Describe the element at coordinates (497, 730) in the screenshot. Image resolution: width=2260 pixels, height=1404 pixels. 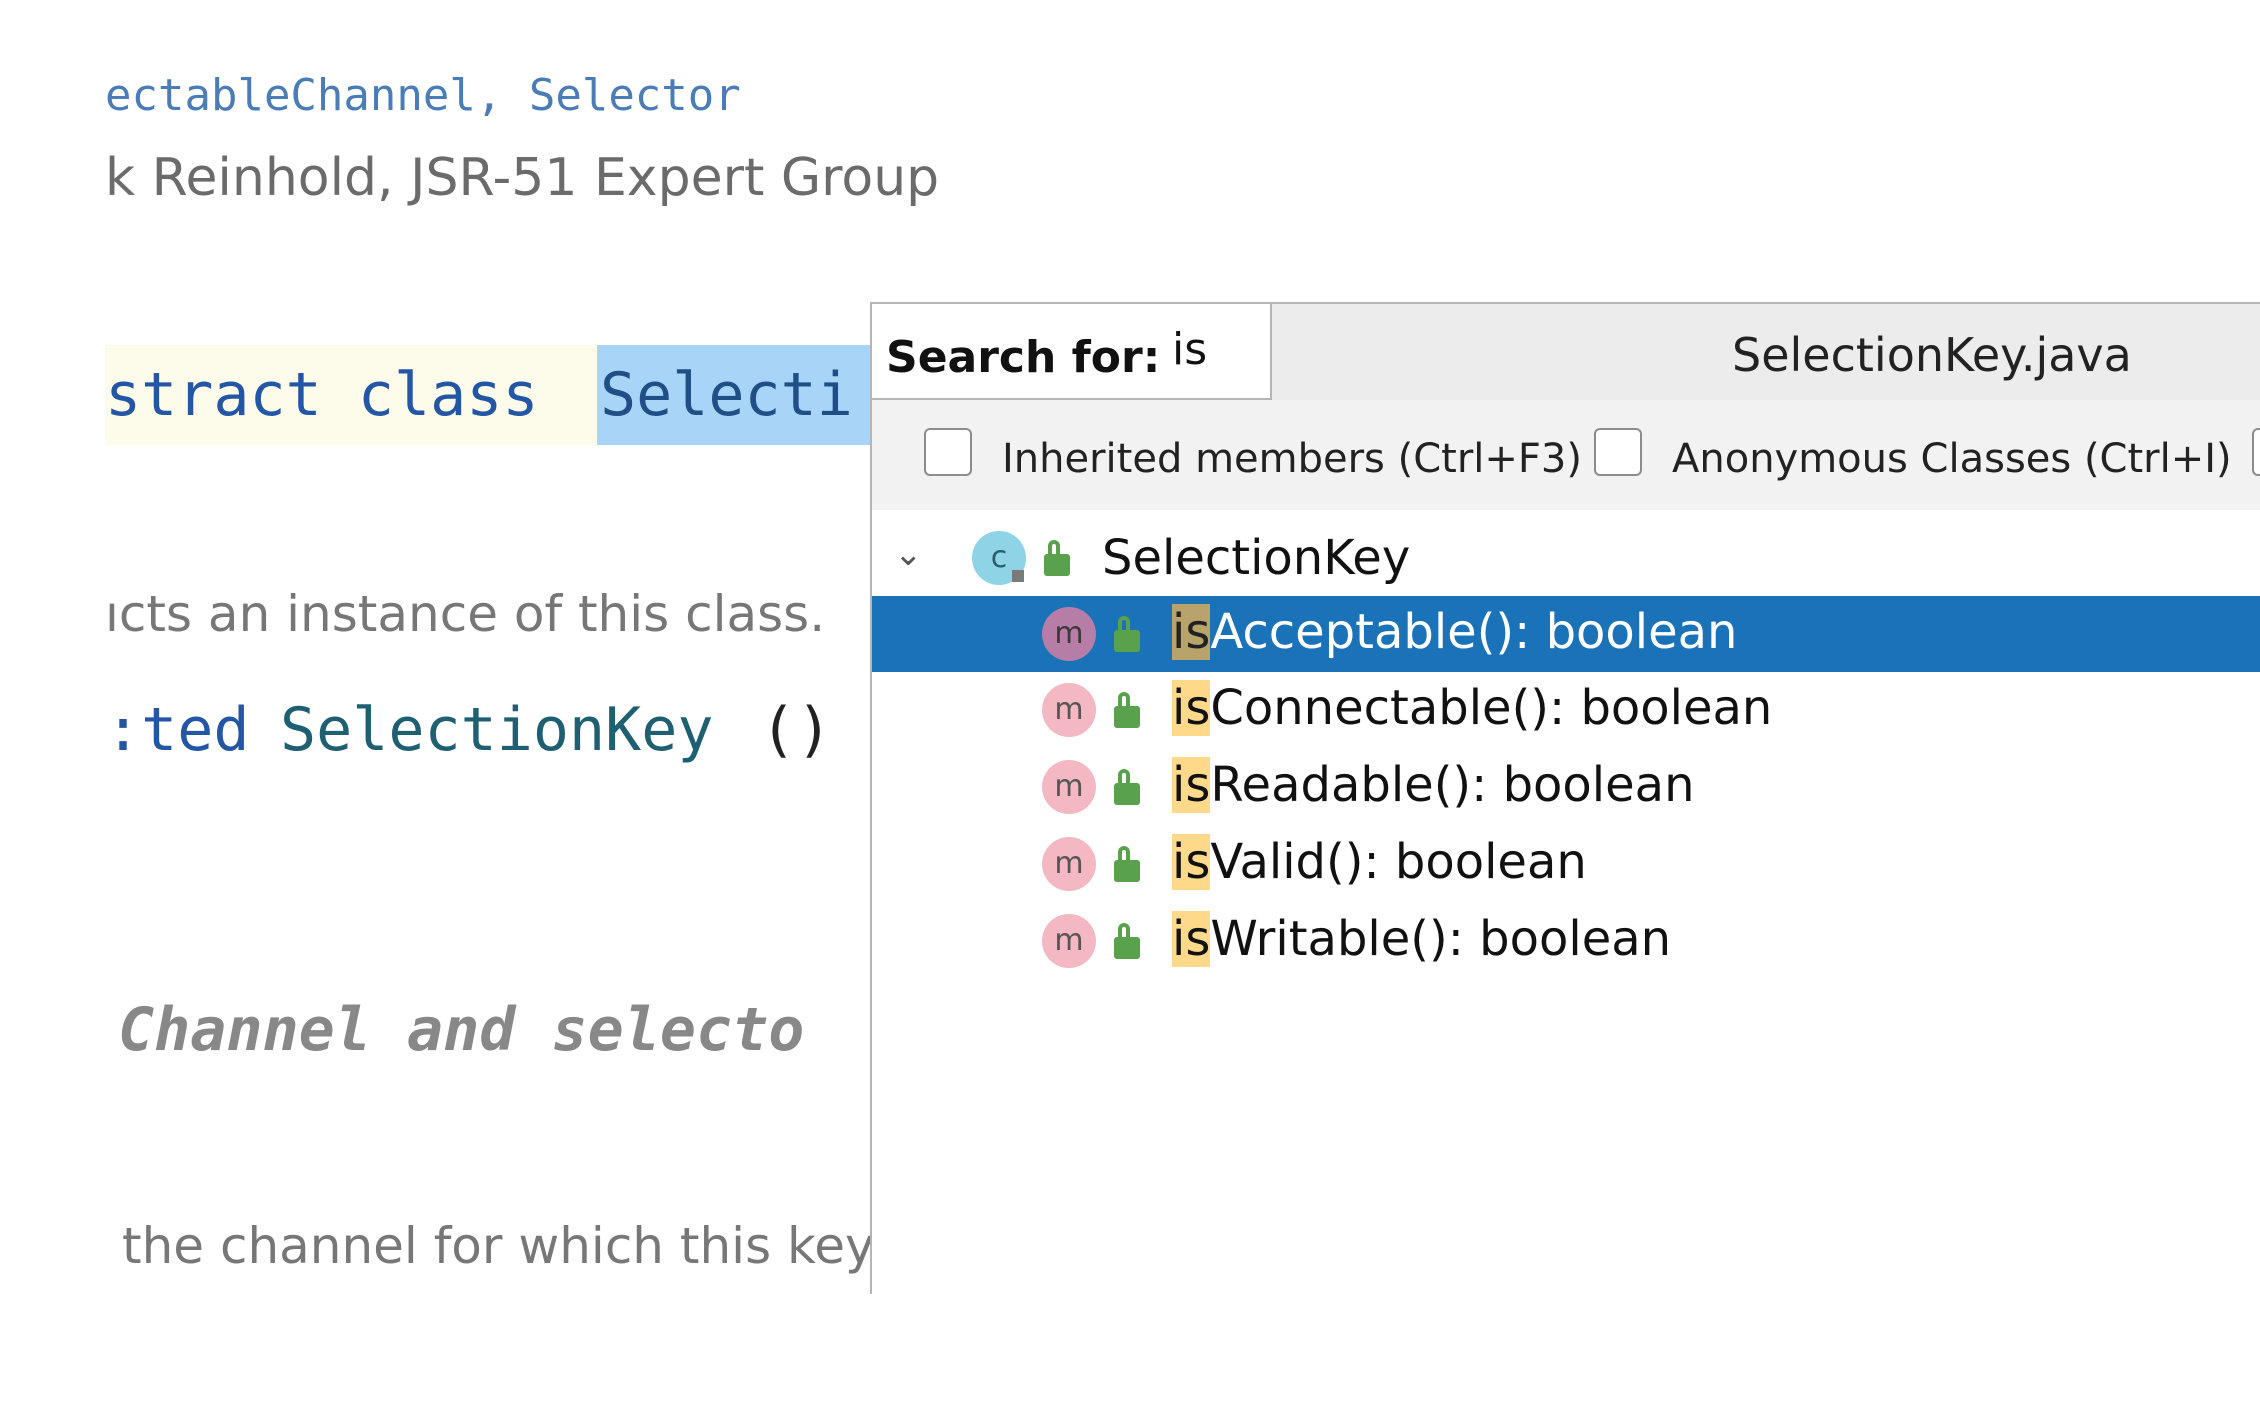
I see `constructor-name: SelectionKey` at that location.